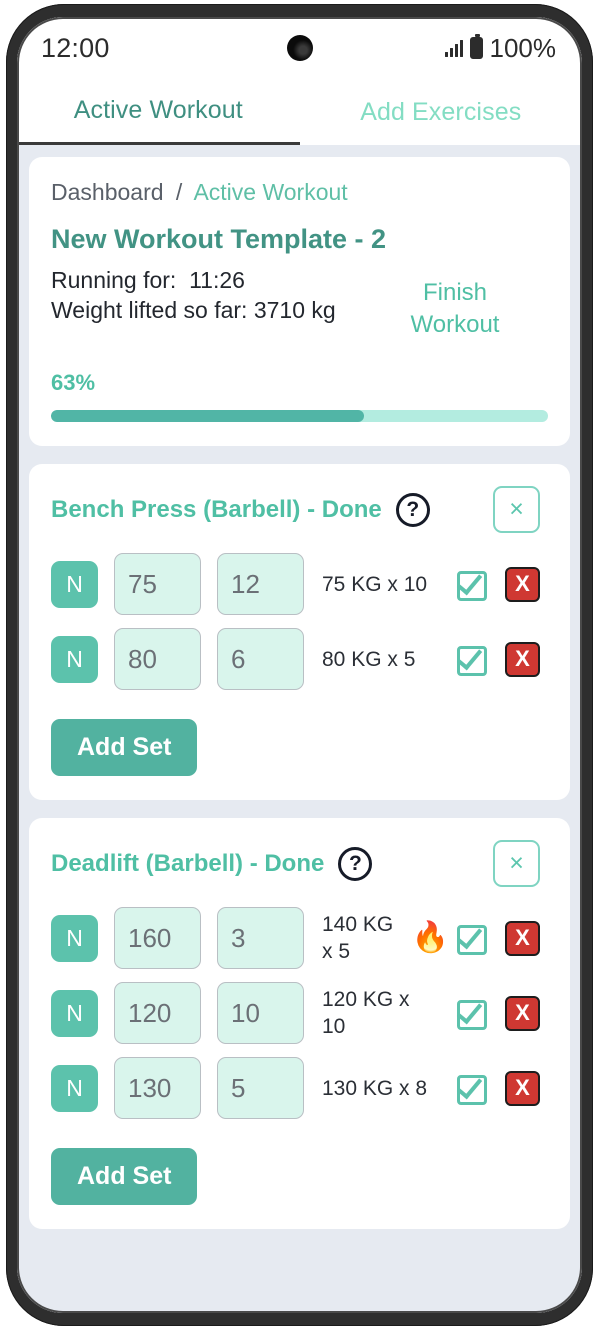 This screenshot has width=599, height=1331. What do you see at coordinates (441, 112) in the screenshot?
I see `tab-add-exercises: Add Exercises` at bounding box center [441, 112].